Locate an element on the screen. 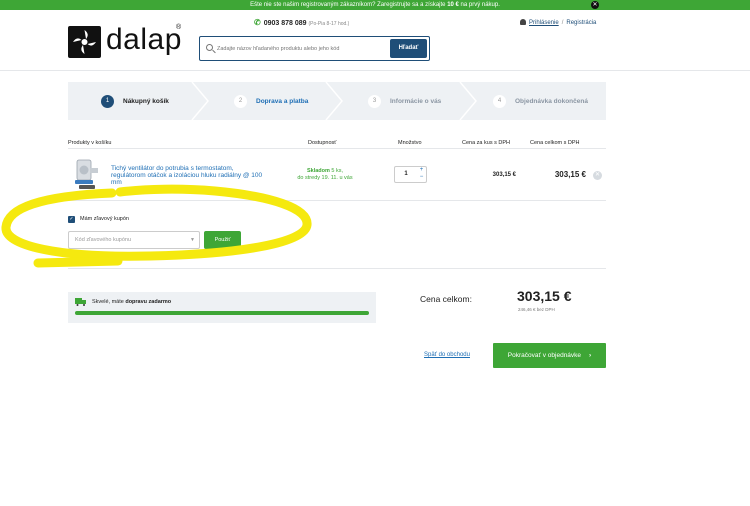  free-shipping-text: Skvelé, máte dopravu zadarmo is located at coordinates (131, 302).